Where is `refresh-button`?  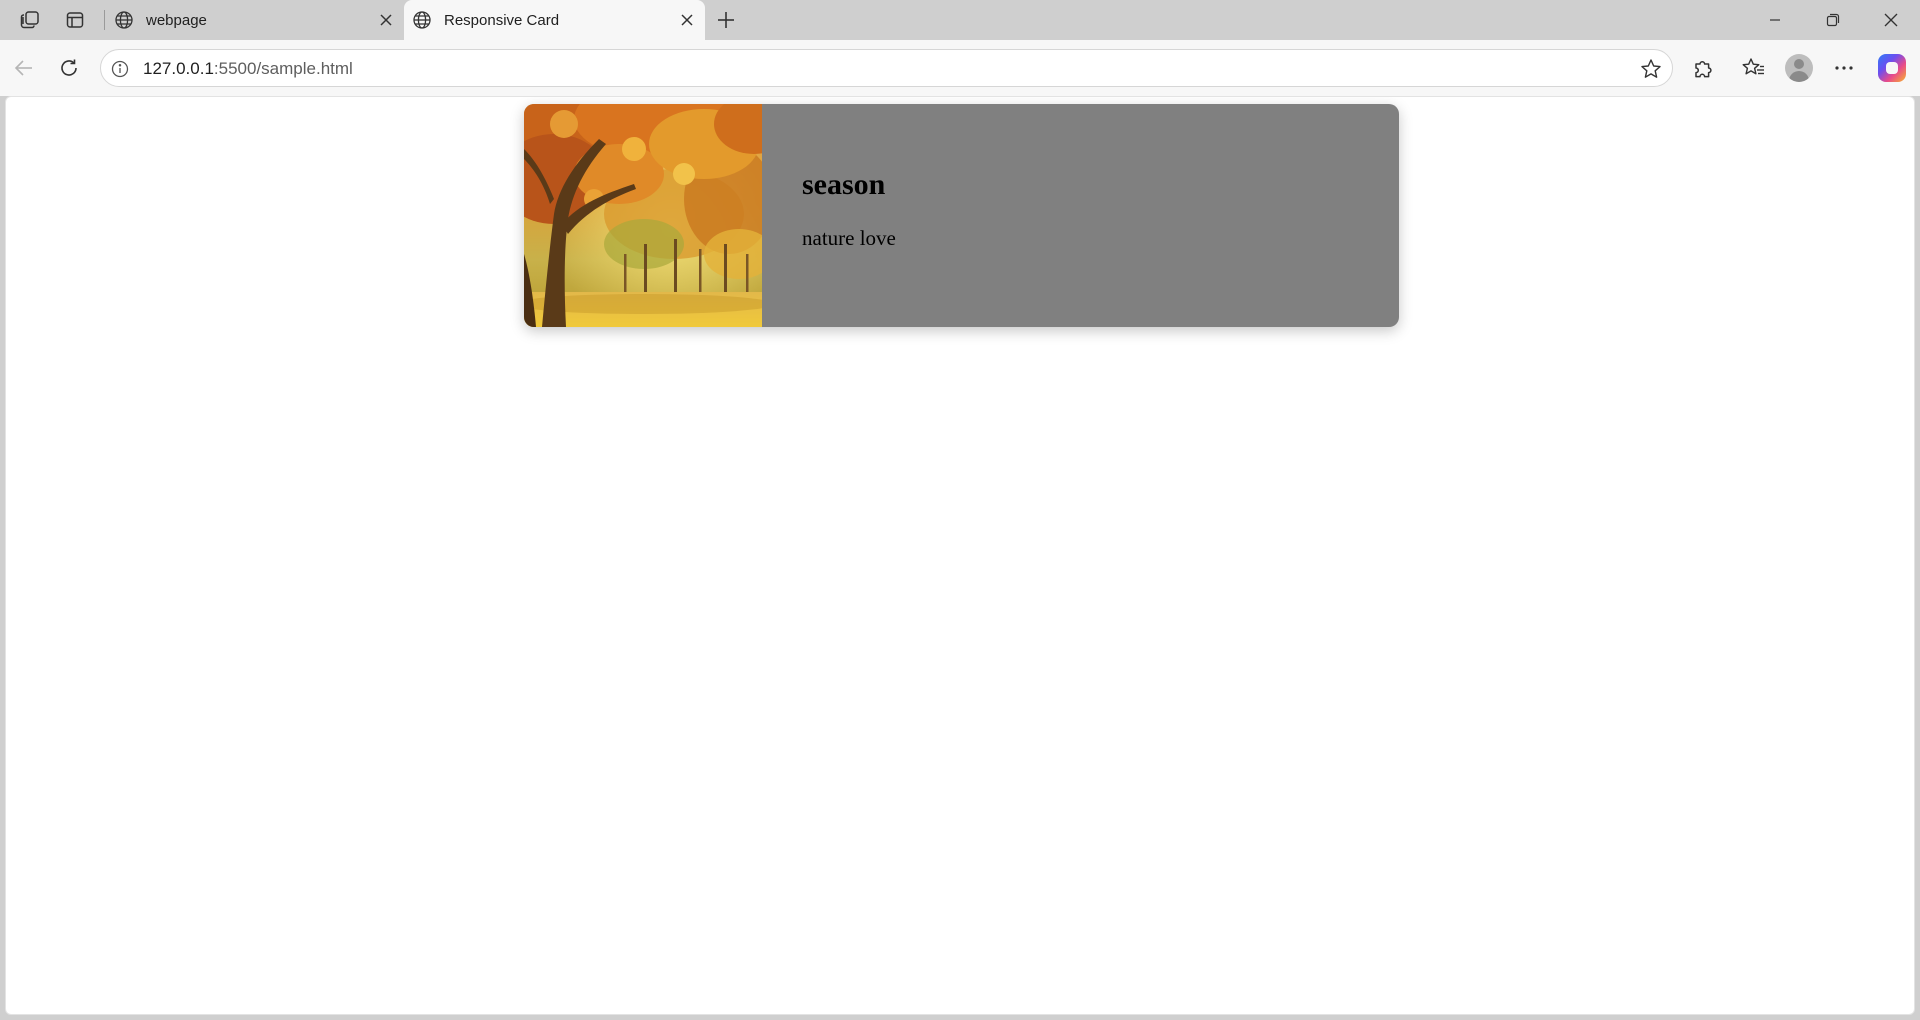 refresh-button is located at coordinates (69, 68).